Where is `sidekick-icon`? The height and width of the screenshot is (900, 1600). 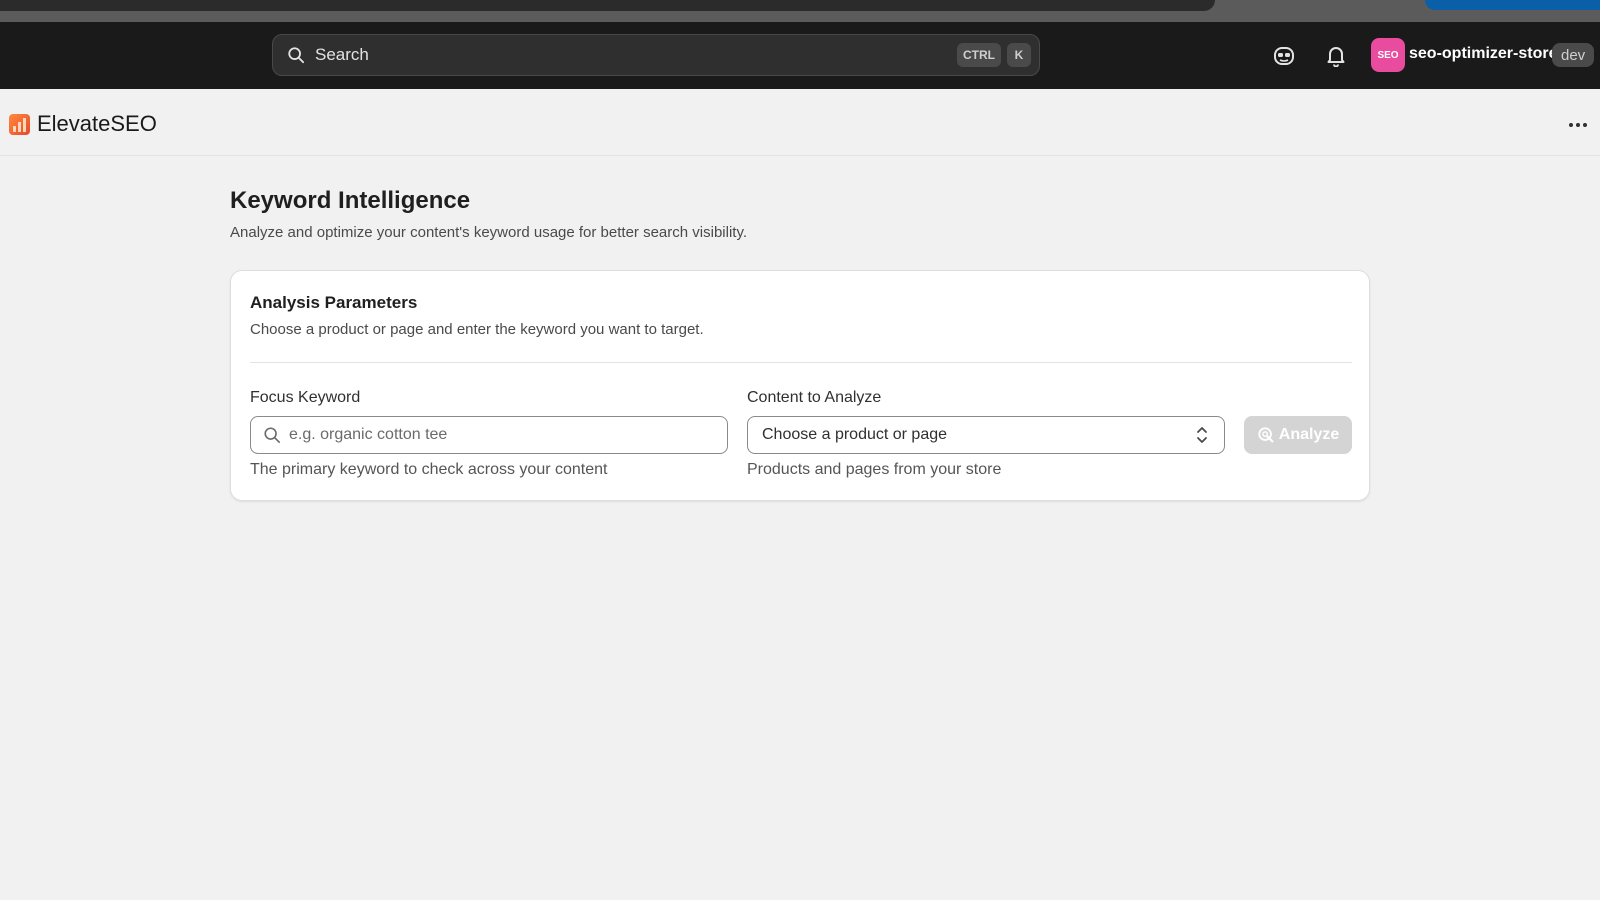 sidekick-icon is located at coordinates (1284, 56).